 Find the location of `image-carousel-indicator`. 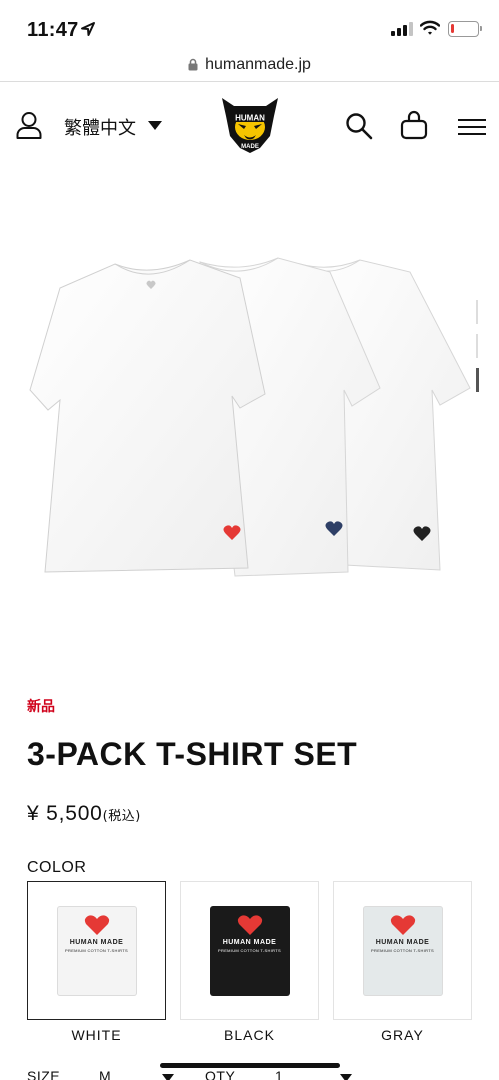

image-carousel-indicator is located at coordinates (477, 351).